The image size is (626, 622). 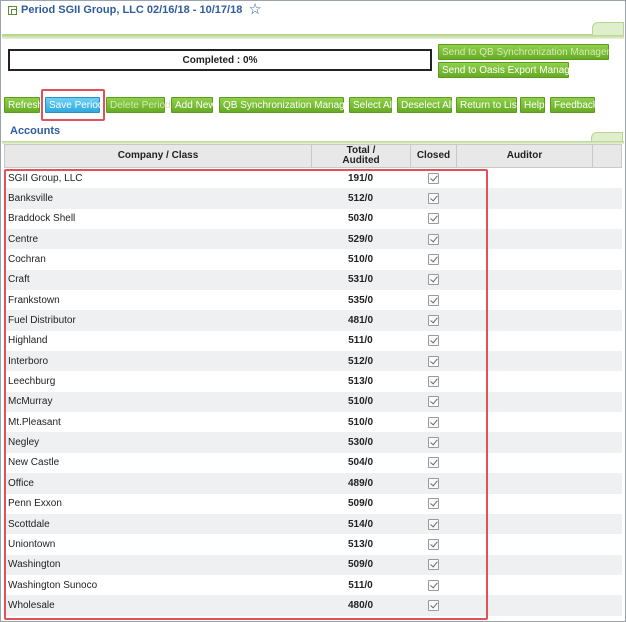 I want to click on select-all-button: Select All, so click(x=371, y=105).